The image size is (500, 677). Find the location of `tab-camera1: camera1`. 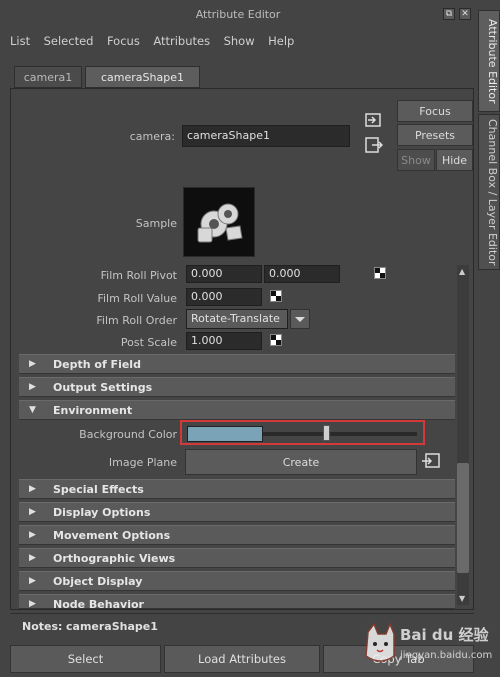

tab-camera1: camera1 is located at coordinates (48, 77).